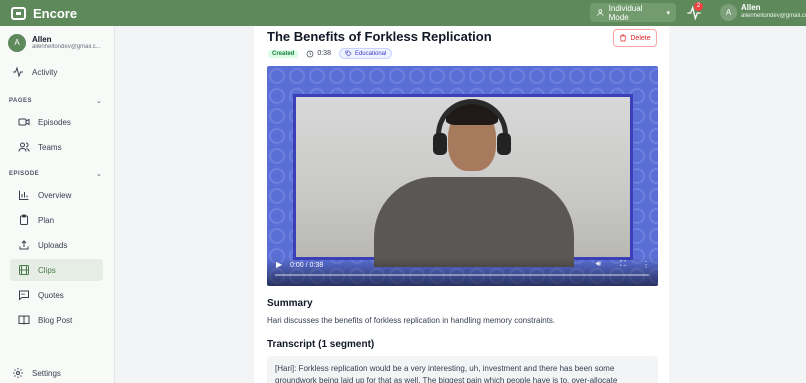 Image resolution: width=806 pixels, height=383 pixels. I want to click on app-name: Encore, so click(55, 13).